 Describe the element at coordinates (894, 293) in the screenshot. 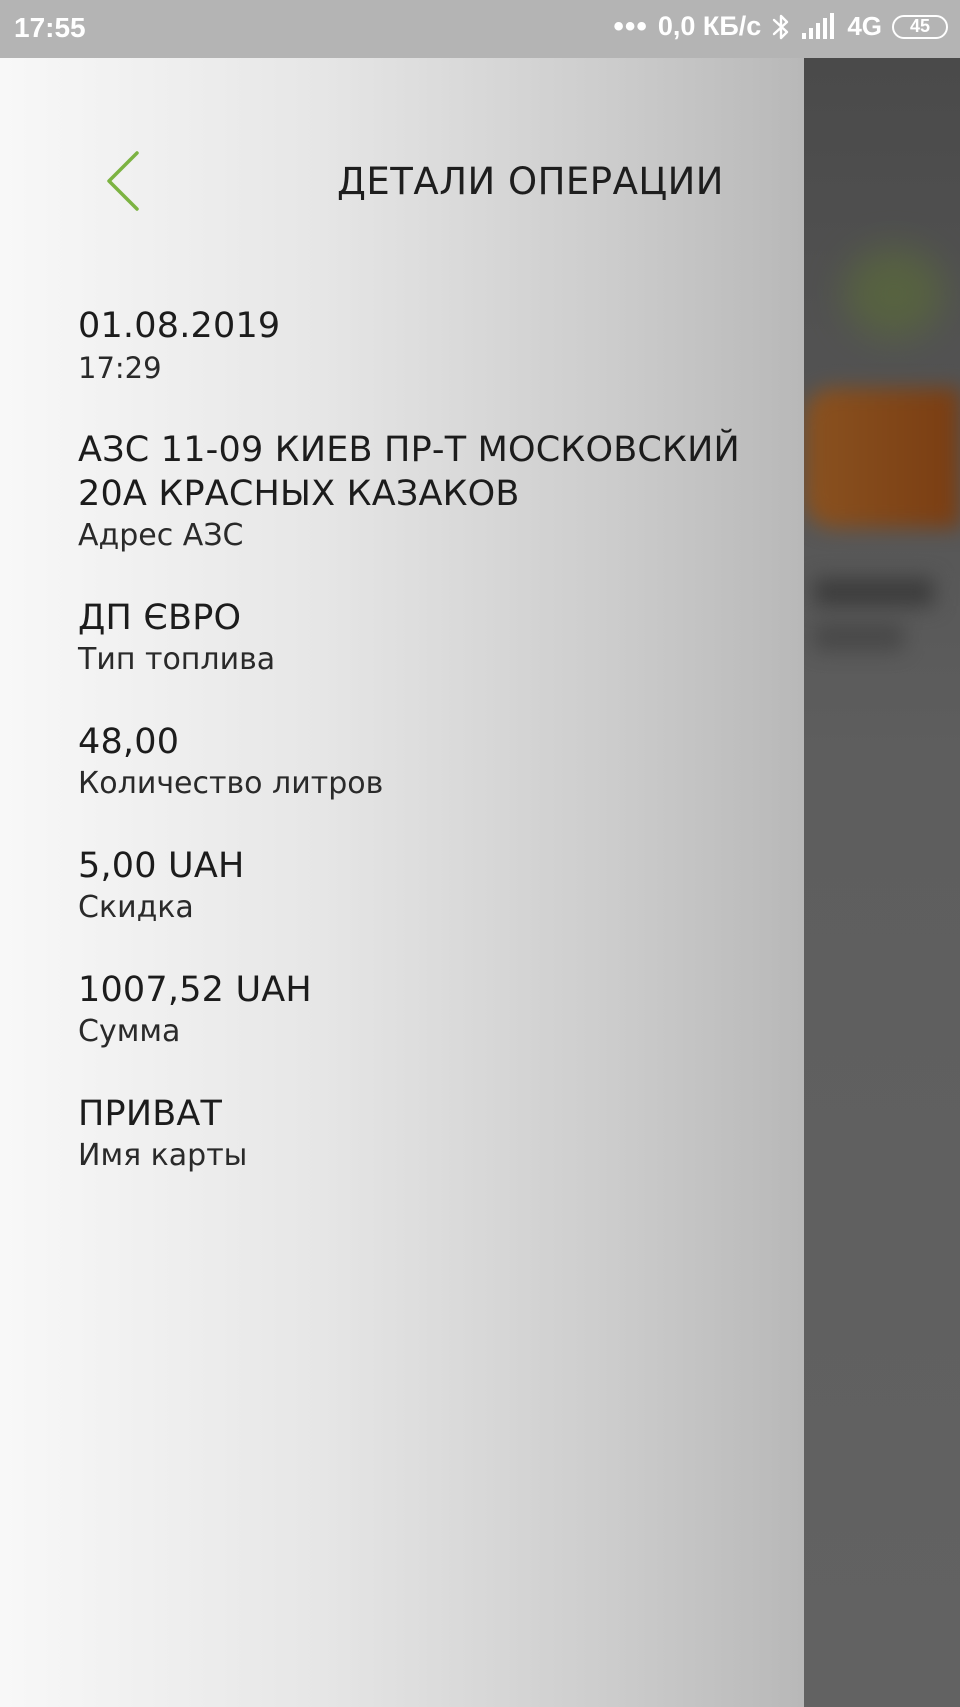

I see `background-blurred-logo` at that location.